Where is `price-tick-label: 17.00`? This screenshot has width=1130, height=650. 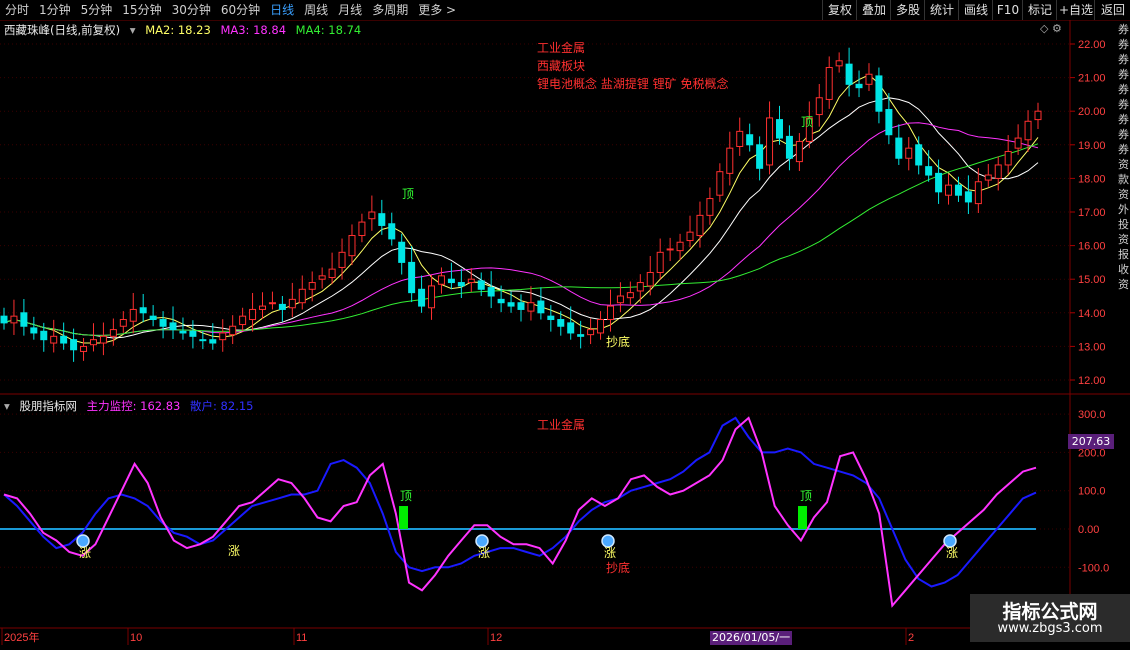
price-tick-label: 17.00 is located at coordinates (1092, 213).